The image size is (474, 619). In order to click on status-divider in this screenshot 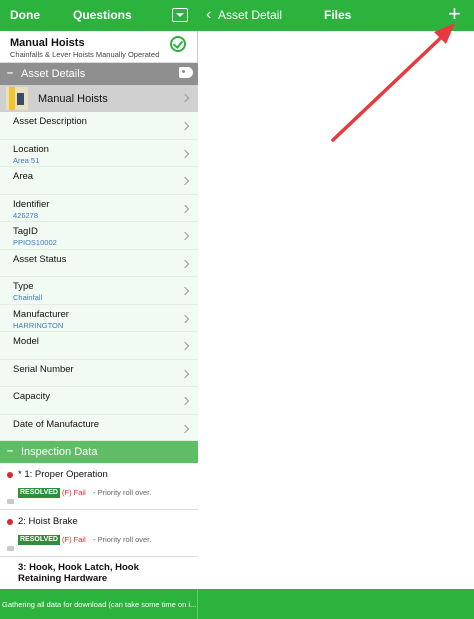, I will do `click(197, 604)`.